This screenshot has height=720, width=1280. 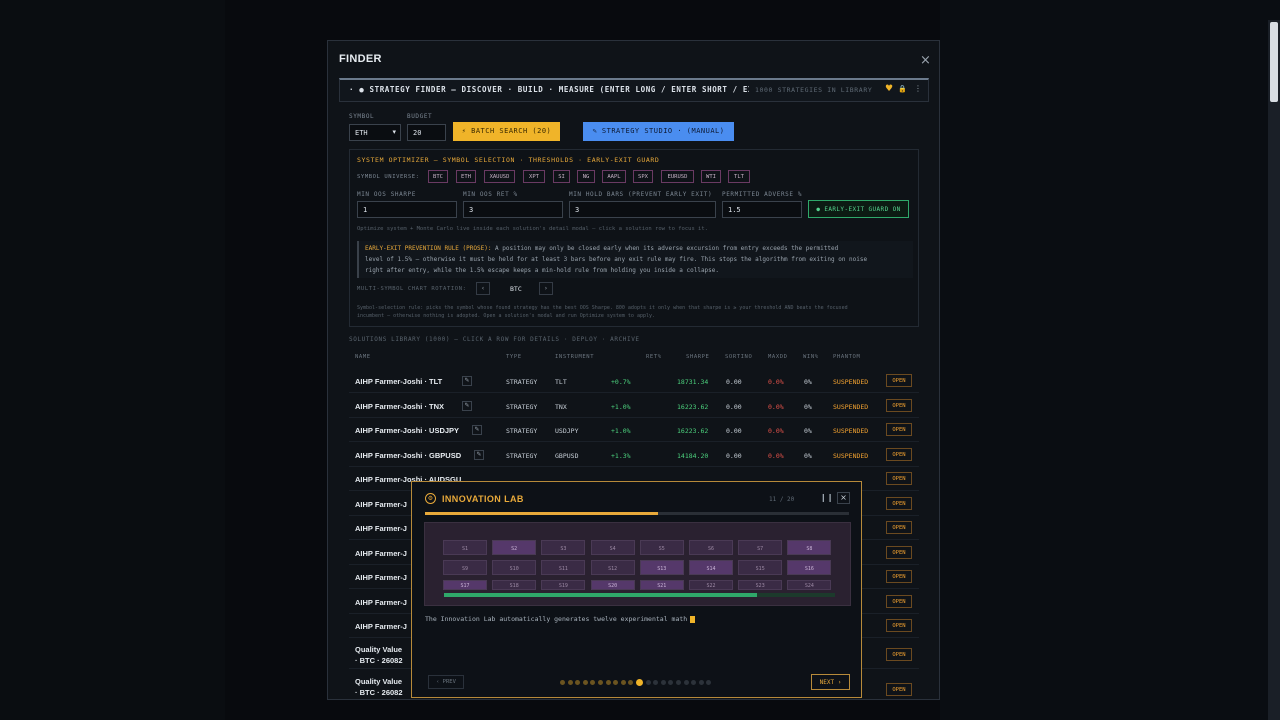 I want to click on batch-search-button: ⚡ BATCH SEARCH (20), so click(x=506, y=131).